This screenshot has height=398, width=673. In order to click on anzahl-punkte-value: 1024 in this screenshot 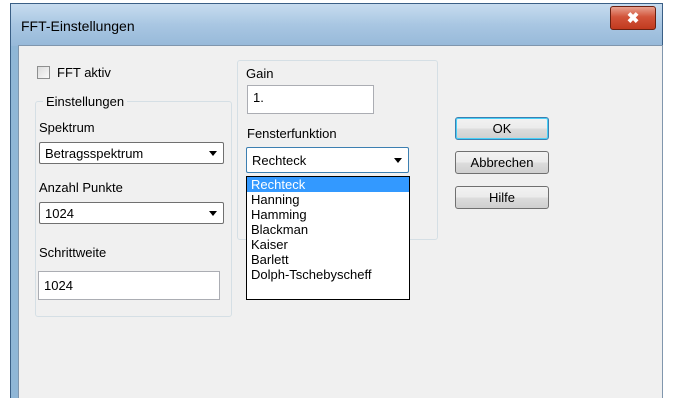, I will do `click(59, 213)`.